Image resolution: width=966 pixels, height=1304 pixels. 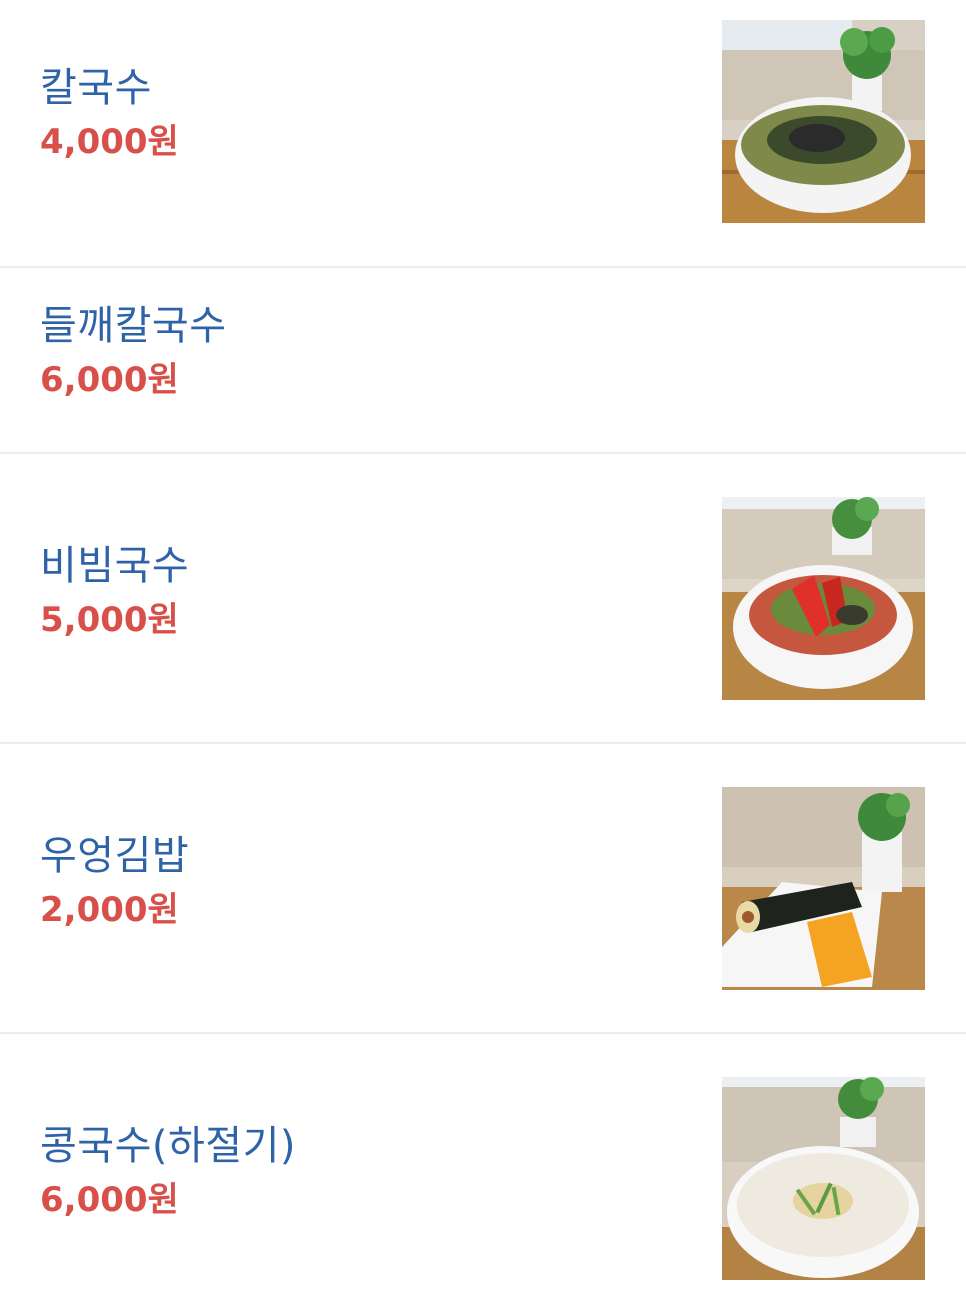 I want to click on menu-item-price: 2,000원, so click(x=109, y=910).